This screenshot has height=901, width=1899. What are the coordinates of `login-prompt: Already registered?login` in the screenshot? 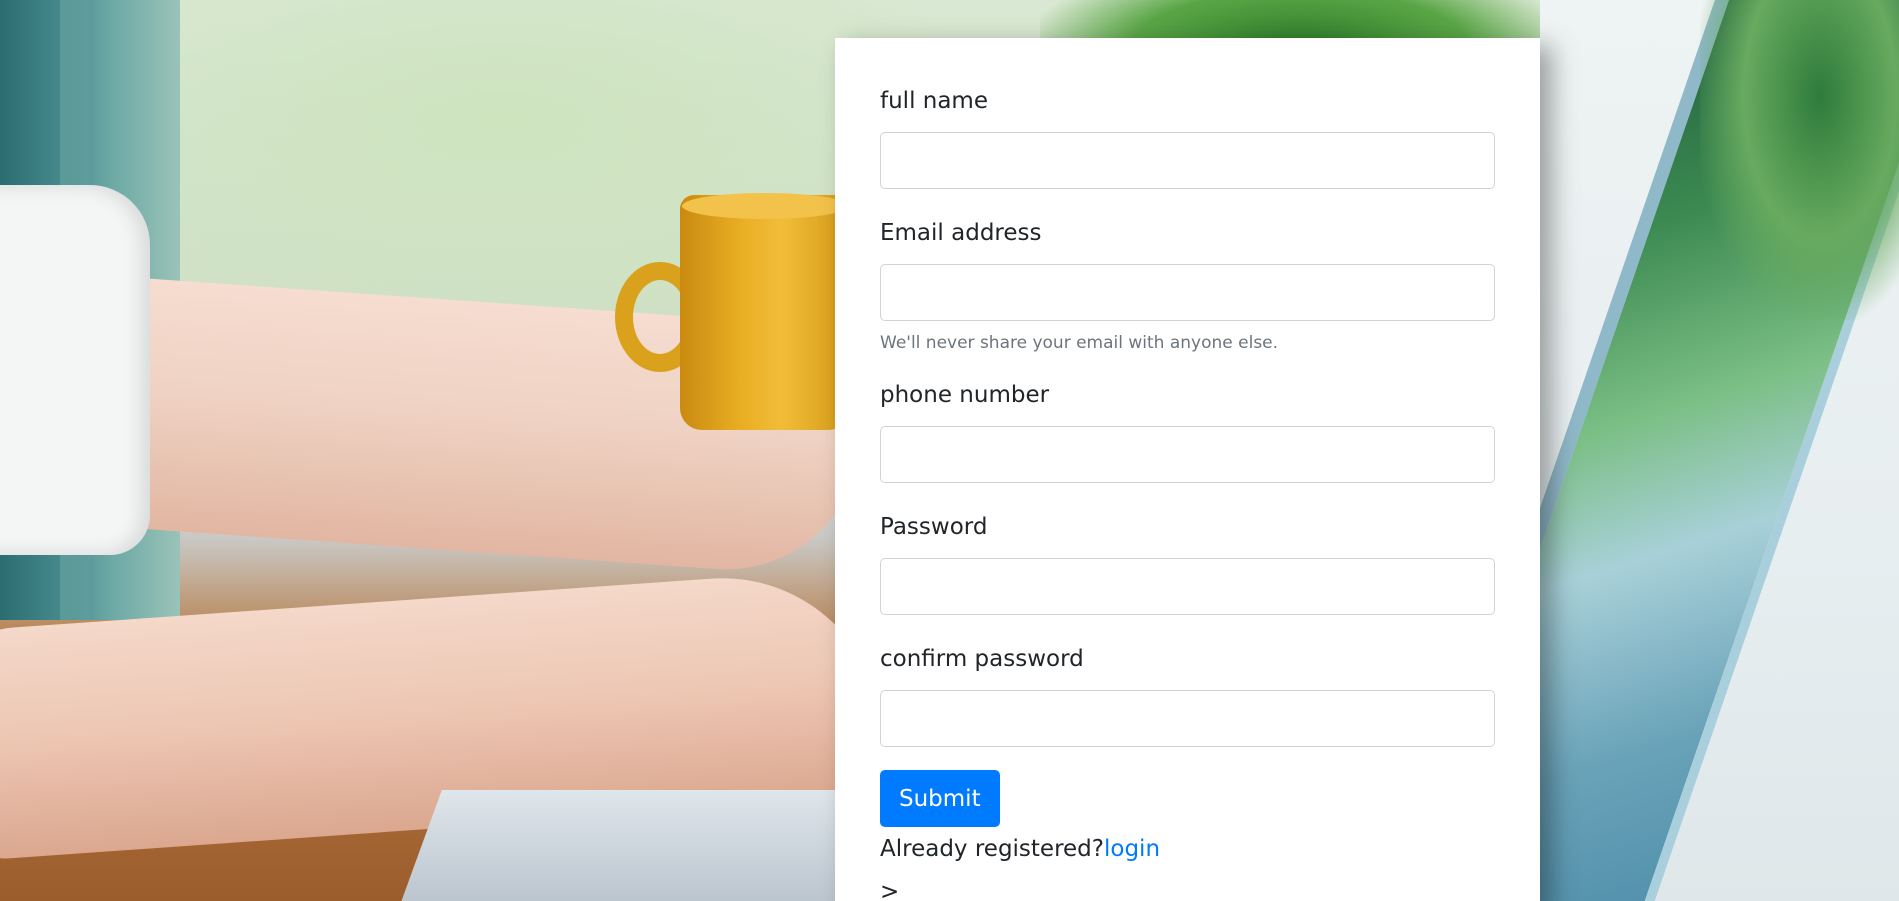 It's located at (1187, 849).